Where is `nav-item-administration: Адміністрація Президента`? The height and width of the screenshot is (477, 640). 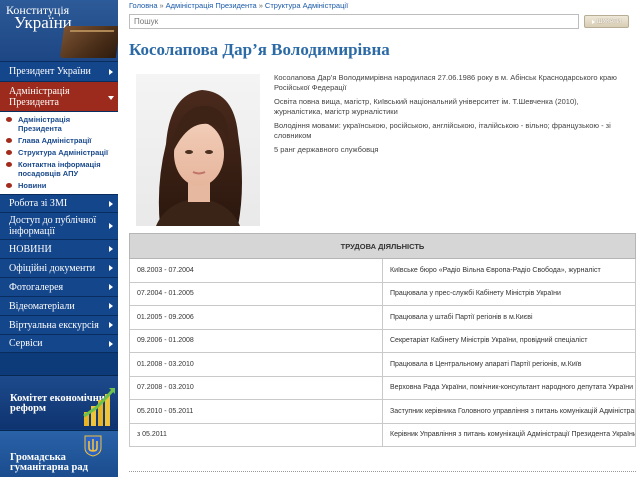 nav-item-administration: Адміністрація Президента is located at coordinates (59, 97).